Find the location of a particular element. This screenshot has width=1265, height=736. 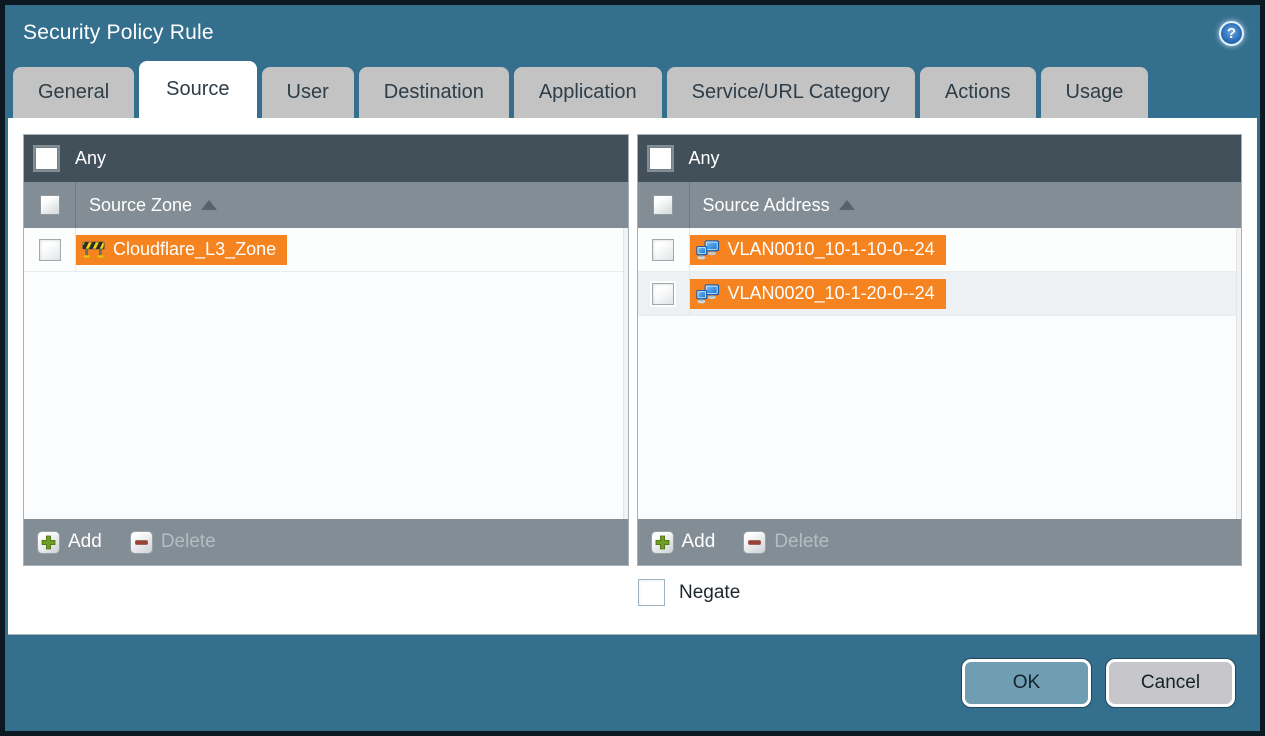

source-zone-column-header: Source Zone is located at coordinates (326, 205).